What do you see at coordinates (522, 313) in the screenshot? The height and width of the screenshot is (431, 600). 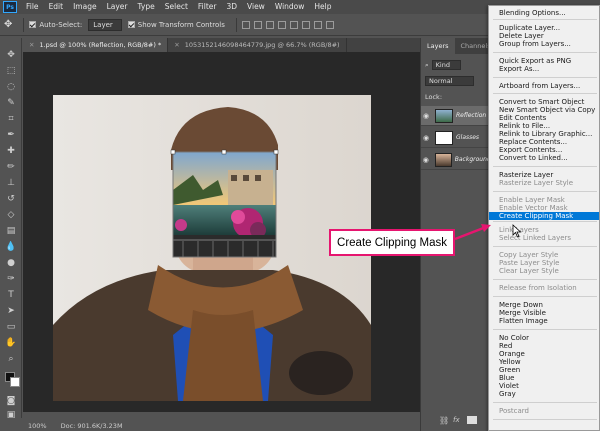 I see `menu-item: Merge Visible` at bounding box center [522, 313].